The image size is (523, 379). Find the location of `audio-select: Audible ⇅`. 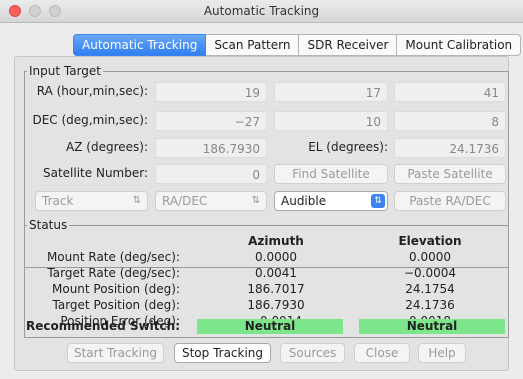

audio-select: Audible ⇅ is located at coordinates (331, 201).